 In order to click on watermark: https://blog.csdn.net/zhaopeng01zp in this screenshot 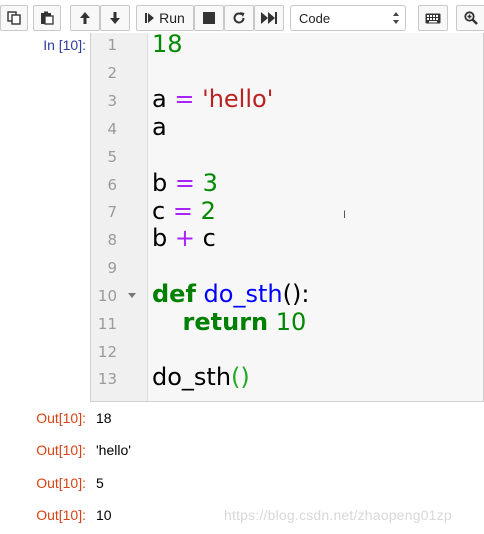, I will do `click(338, 515)`.